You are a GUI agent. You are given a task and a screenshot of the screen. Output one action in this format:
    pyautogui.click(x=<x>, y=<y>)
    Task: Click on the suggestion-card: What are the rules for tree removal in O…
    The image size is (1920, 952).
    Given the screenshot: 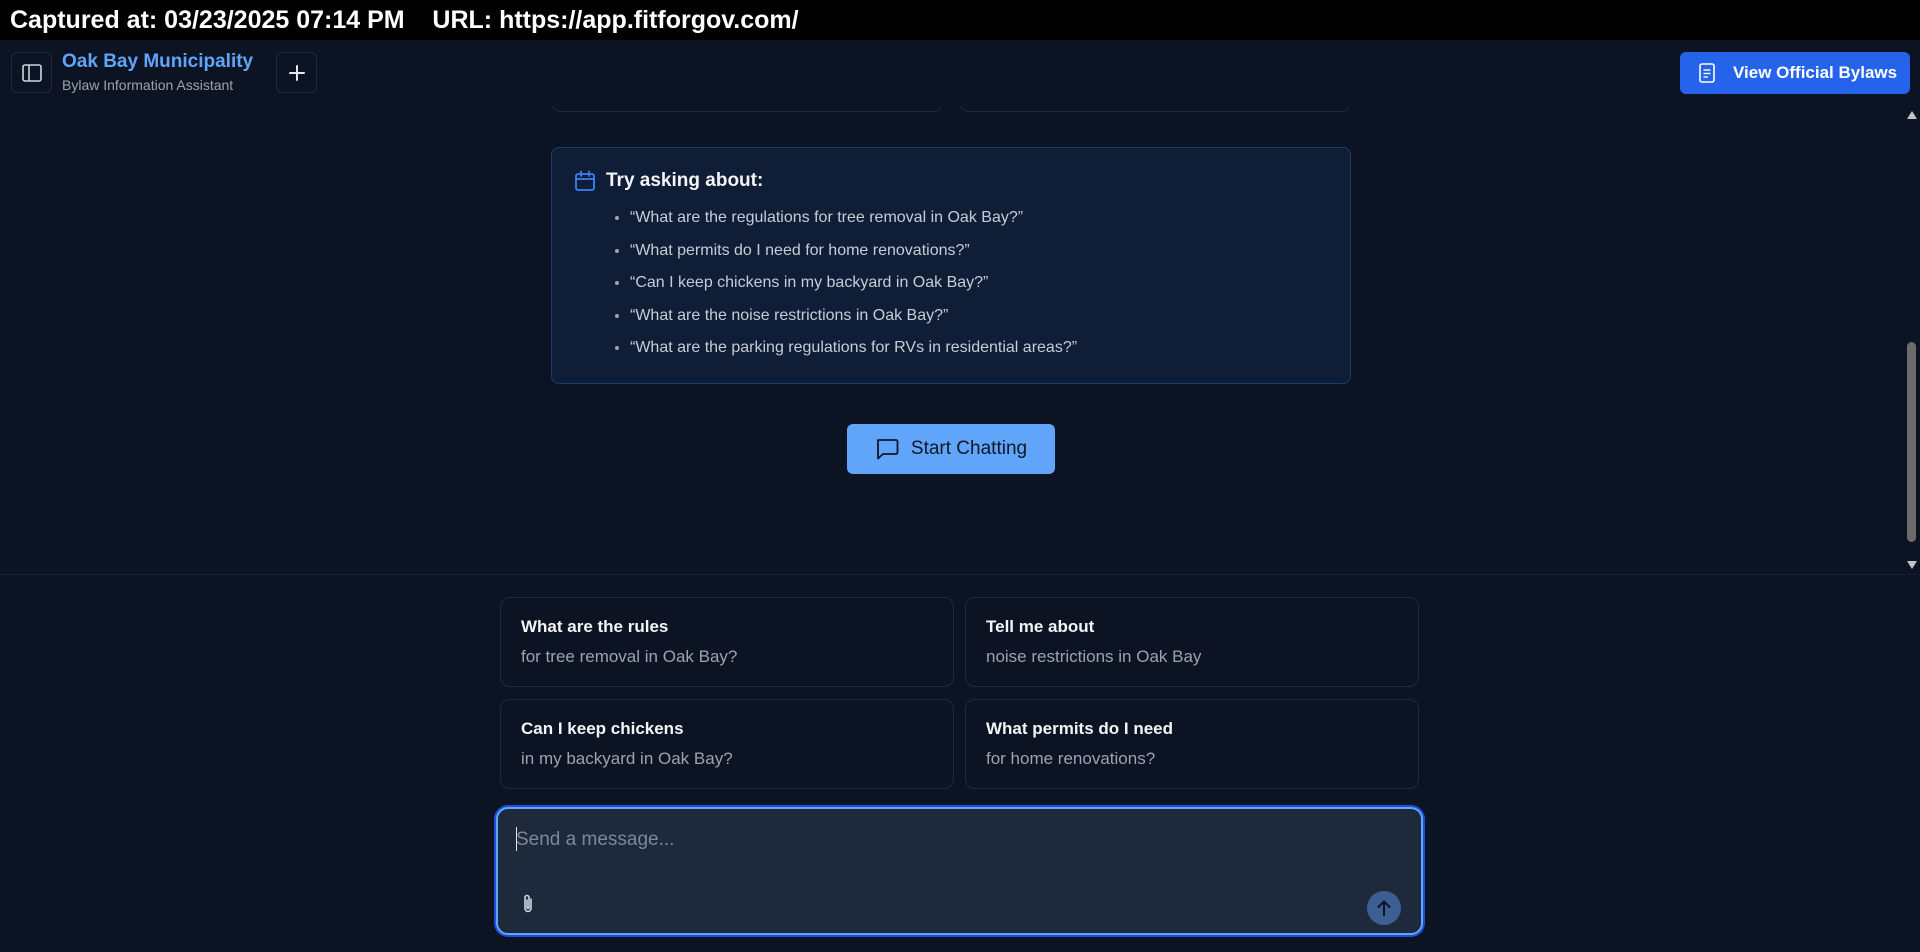 What is the action you would take?
    pyautogui.click(x=727, y=642)
    